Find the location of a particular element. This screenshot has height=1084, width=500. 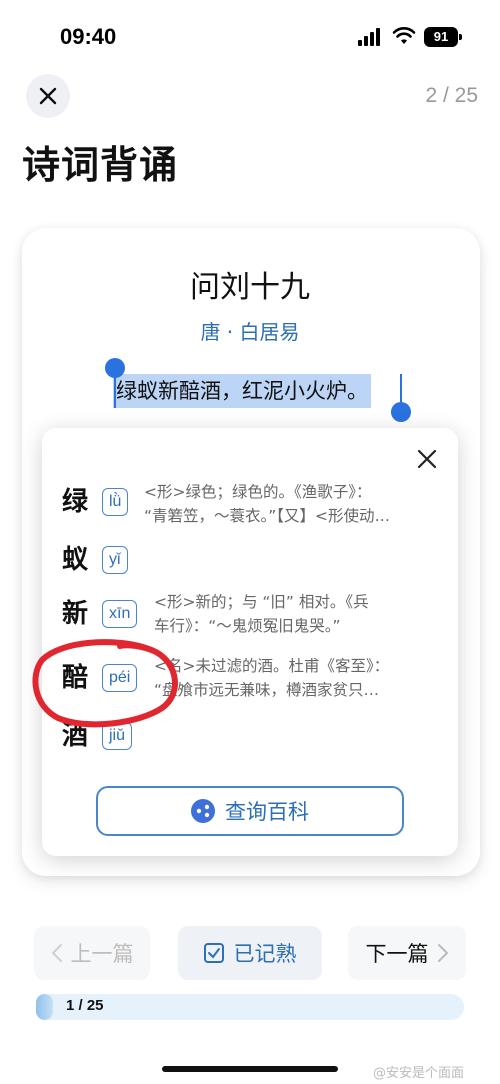

entry-definition: <形>绿色；绿色的。《渔歌子》： is located at coordinates (258, 492).